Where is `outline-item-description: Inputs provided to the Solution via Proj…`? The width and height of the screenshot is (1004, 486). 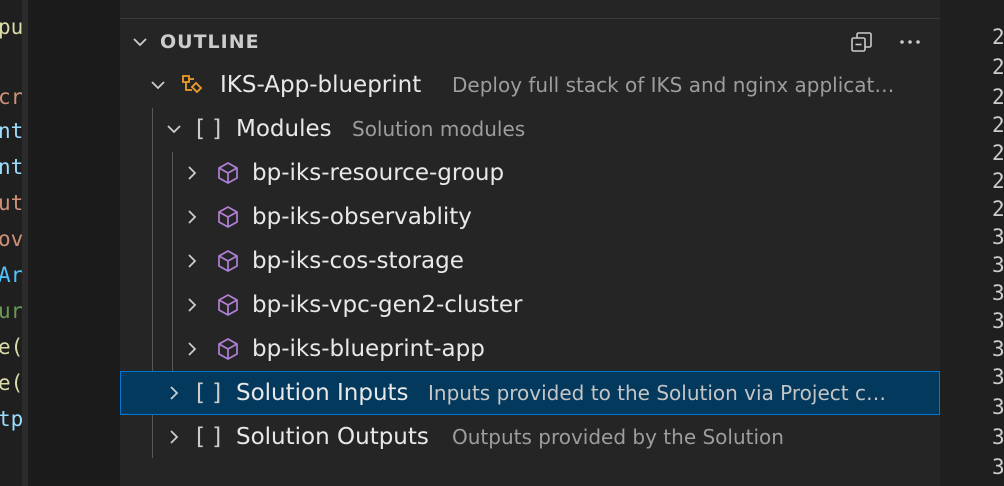
outline-item-description: Inputs provided to the Solution via Proj… is located at coordinates (657, 393).